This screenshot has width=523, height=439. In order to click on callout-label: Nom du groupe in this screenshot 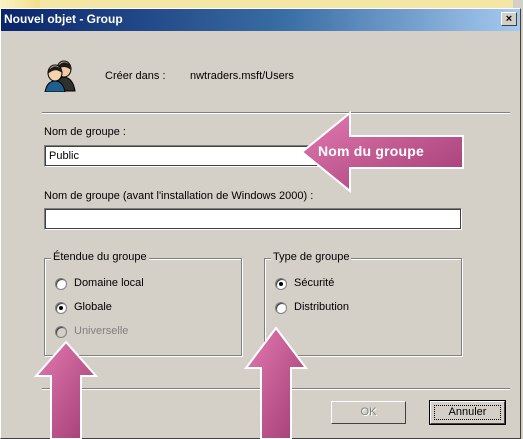, I will do `click(371, 151)`.